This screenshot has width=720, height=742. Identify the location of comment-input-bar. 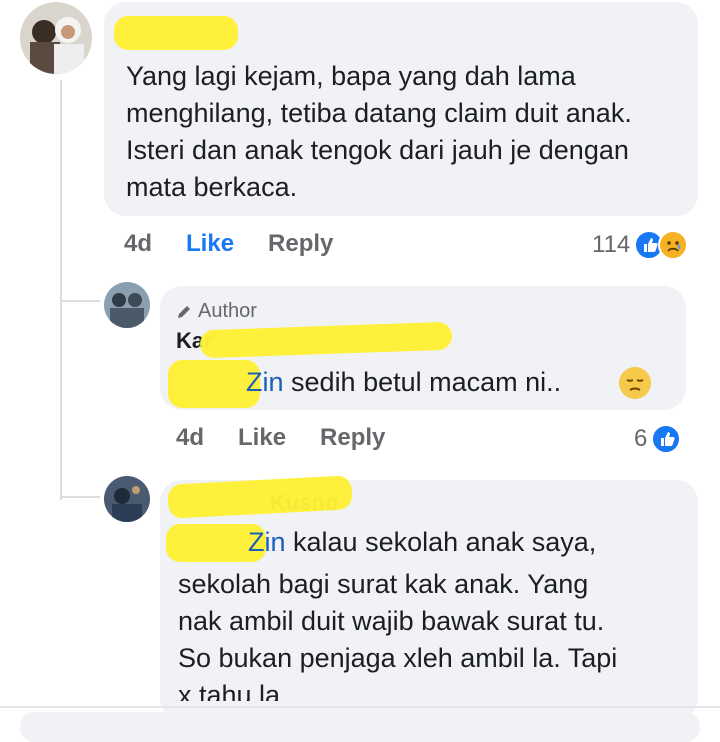
(360, 727).